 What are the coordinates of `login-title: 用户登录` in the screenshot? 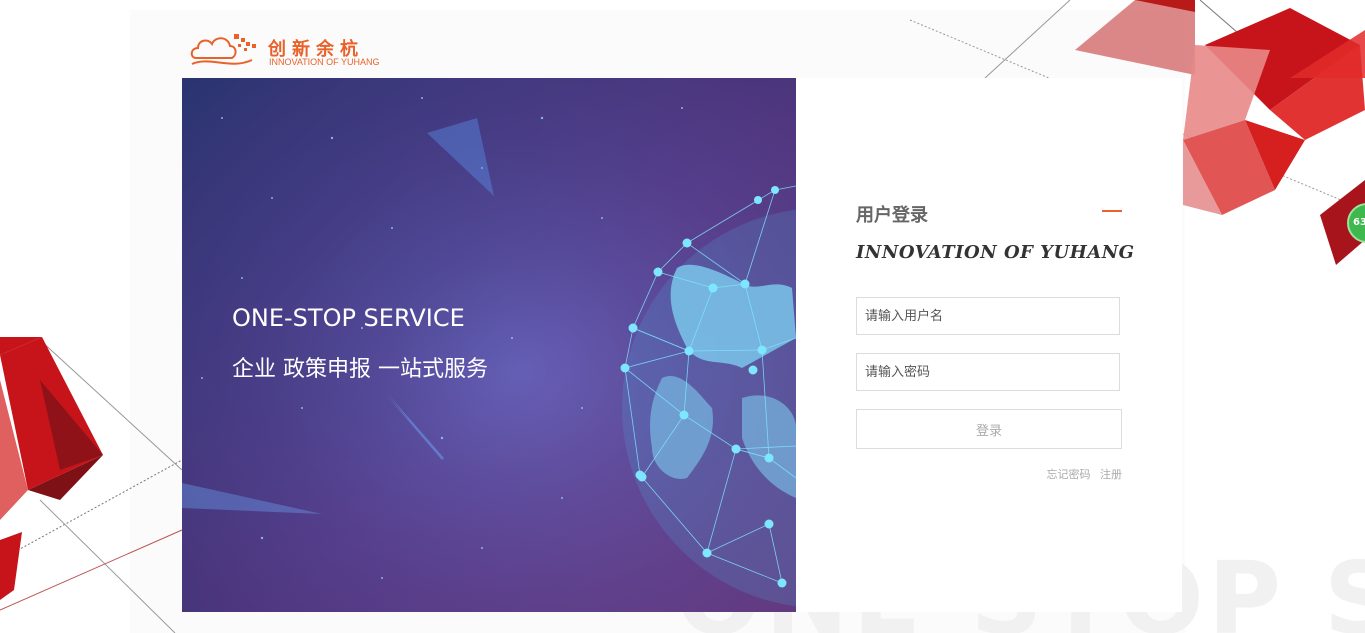 It's located at (892, 215).